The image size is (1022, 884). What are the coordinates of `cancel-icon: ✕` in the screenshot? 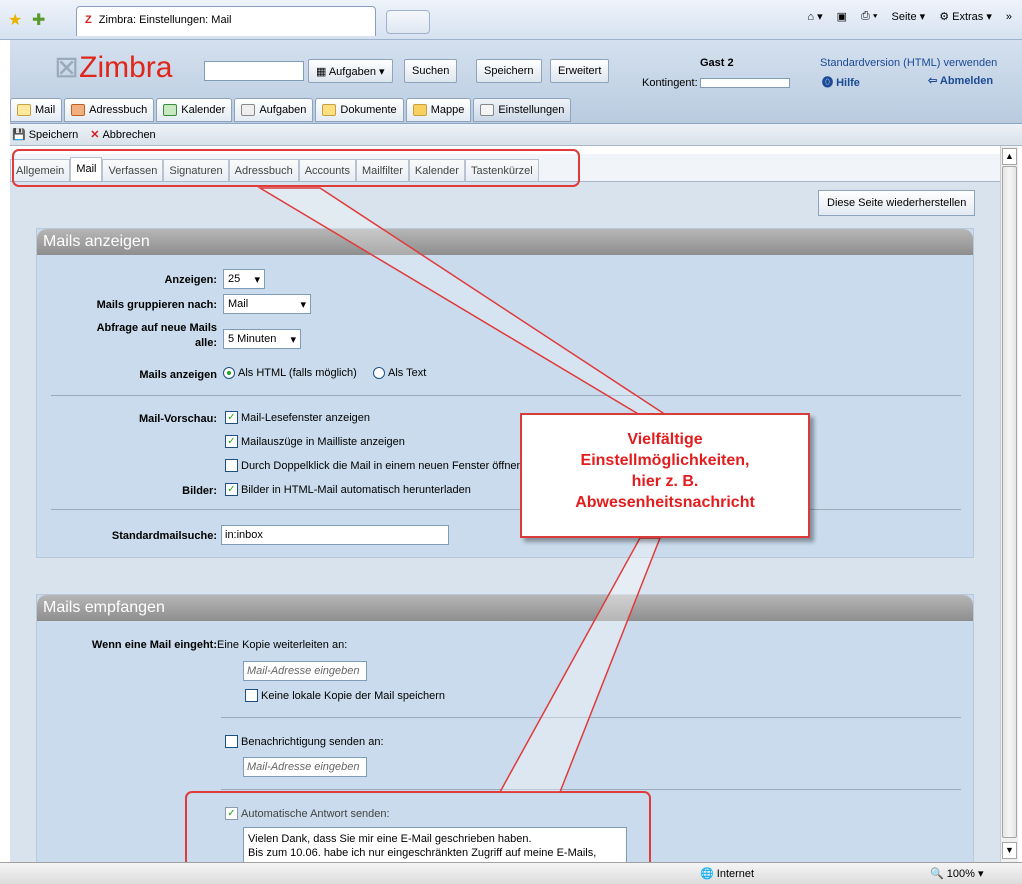 It's located at (95, 135).